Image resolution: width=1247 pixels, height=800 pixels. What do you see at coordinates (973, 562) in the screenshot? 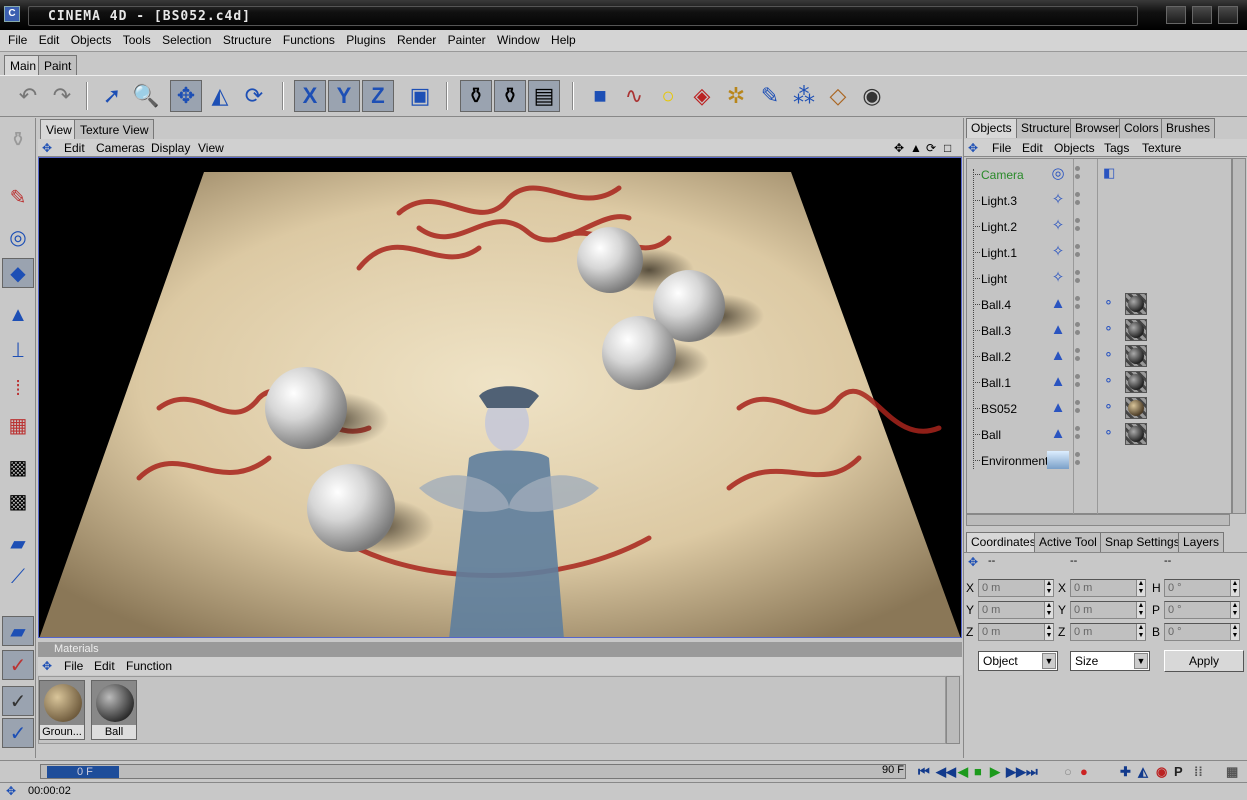
I see `coordinates-drag-icon: ✥` at bounding box center [973, 562].